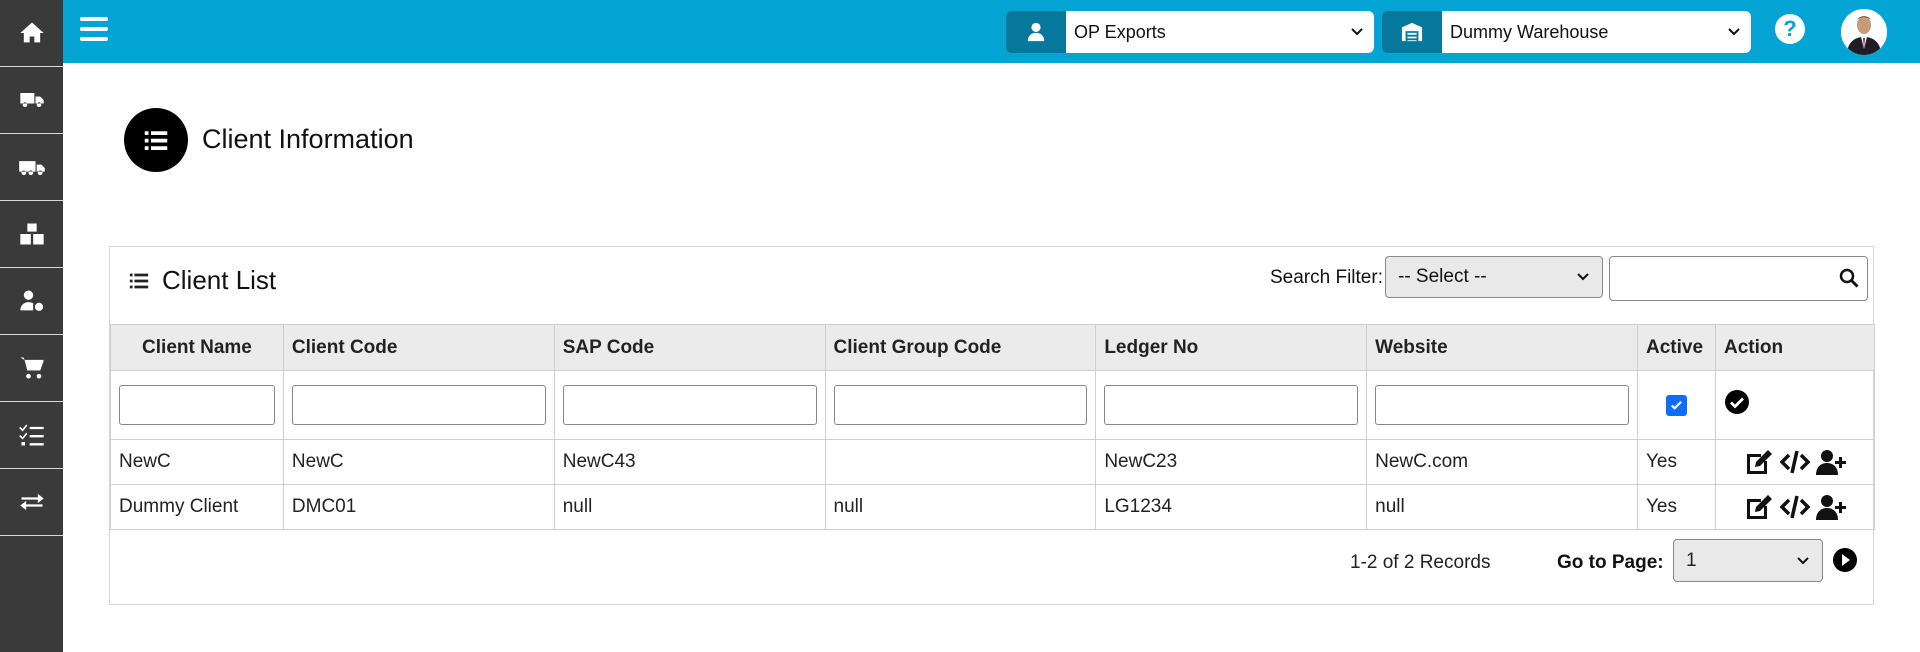  What do you see at coordinates (1442, 276) in the screenshot?
I see `search-filter-value: -- Select --` at bounding box center [1442, 276].